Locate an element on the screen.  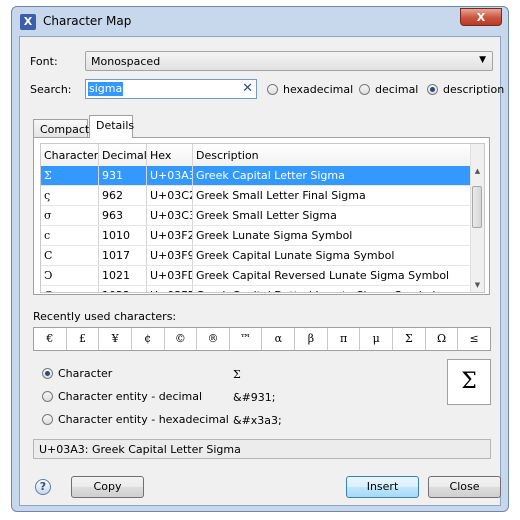
window-close-button: X is located at coordinates (481, 17).